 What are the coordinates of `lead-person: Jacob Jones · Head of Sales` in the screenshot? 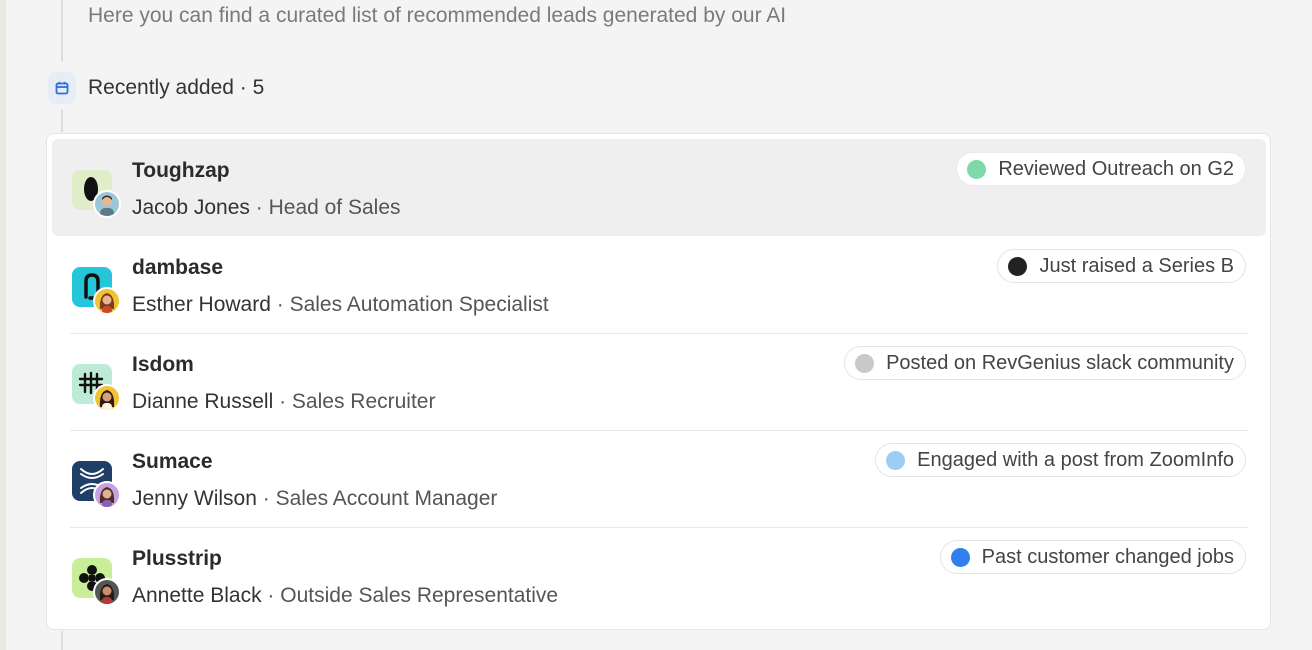 It's located at (266, 208).